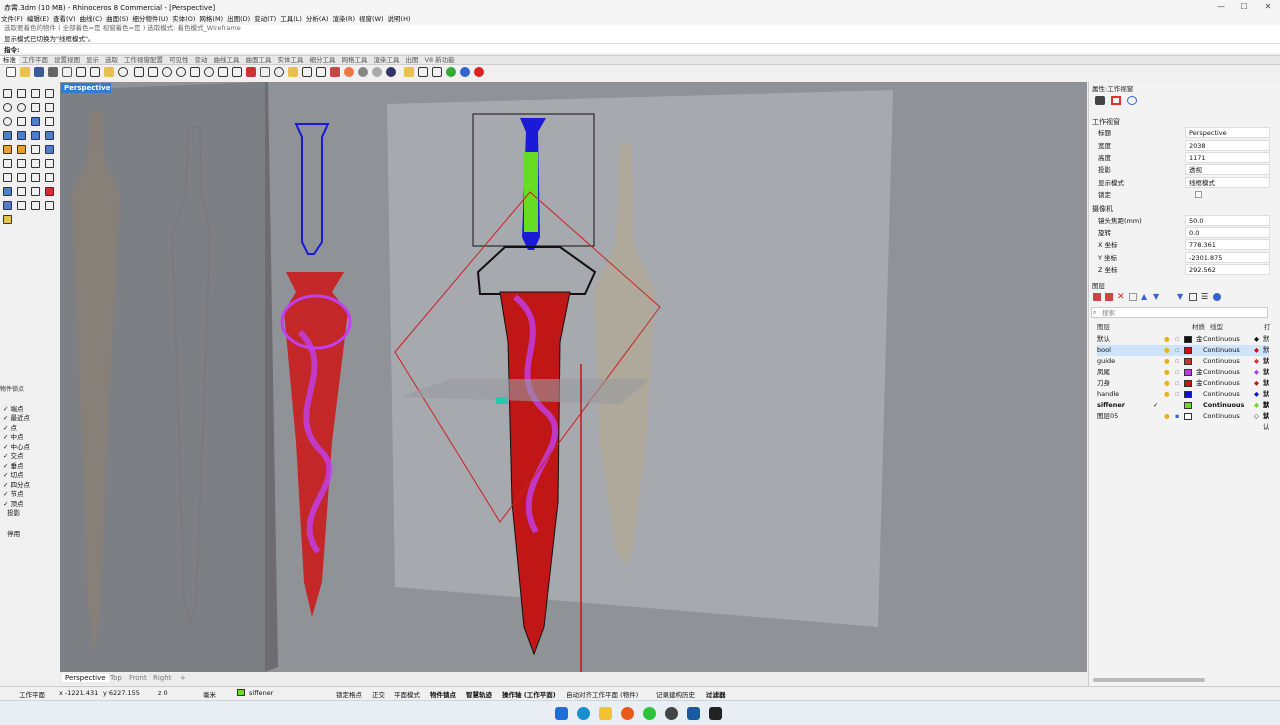 The width and height of the screenshot is (1280, 725). What do you see at coordinates (407, 694) in the screenshot?
I see `toggle-planar: 平面模式` at bounding box center [407, 694].